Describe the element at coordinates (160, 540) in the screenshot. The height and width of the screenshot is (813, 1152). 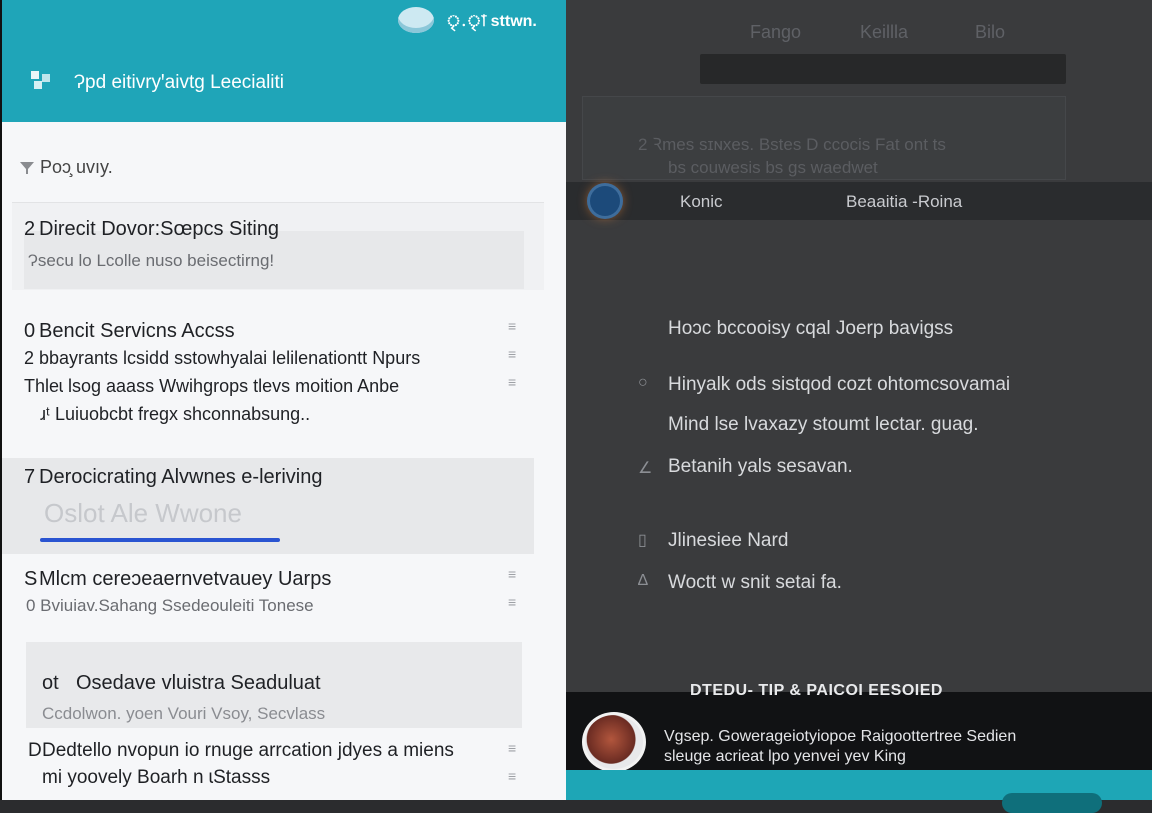
I see `progress-bar` at that location.